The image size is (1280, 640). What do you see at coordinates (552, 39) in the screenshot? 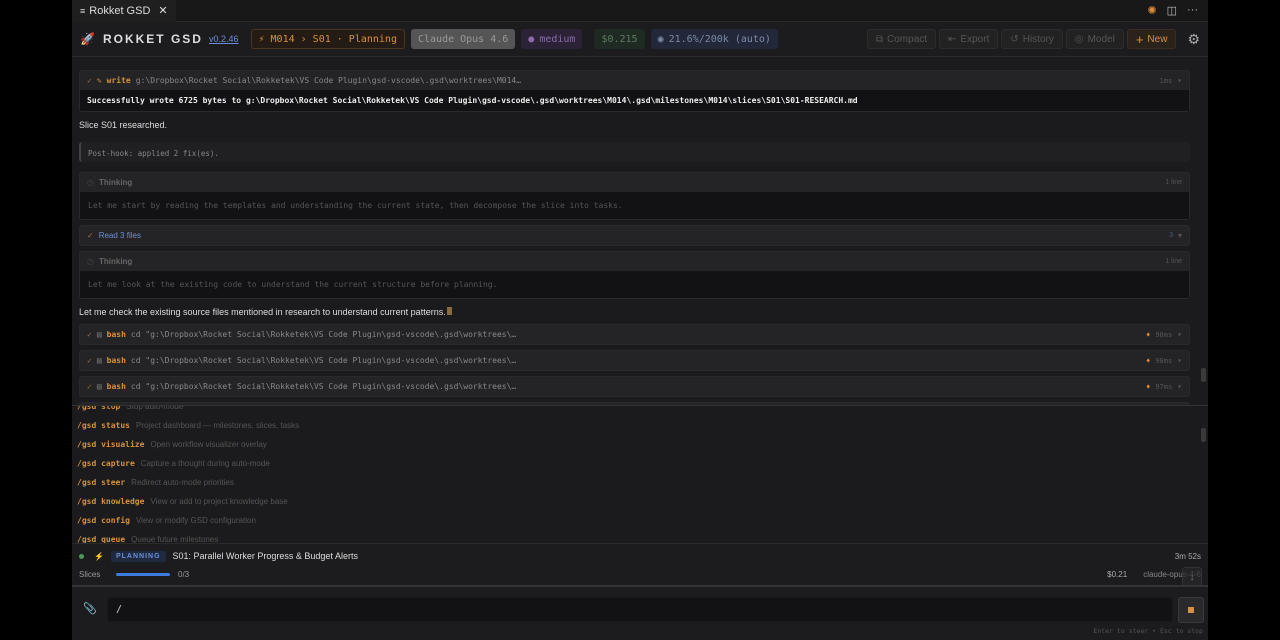
I see `effort-badge: ● medium` at bounding box center [552, 39].